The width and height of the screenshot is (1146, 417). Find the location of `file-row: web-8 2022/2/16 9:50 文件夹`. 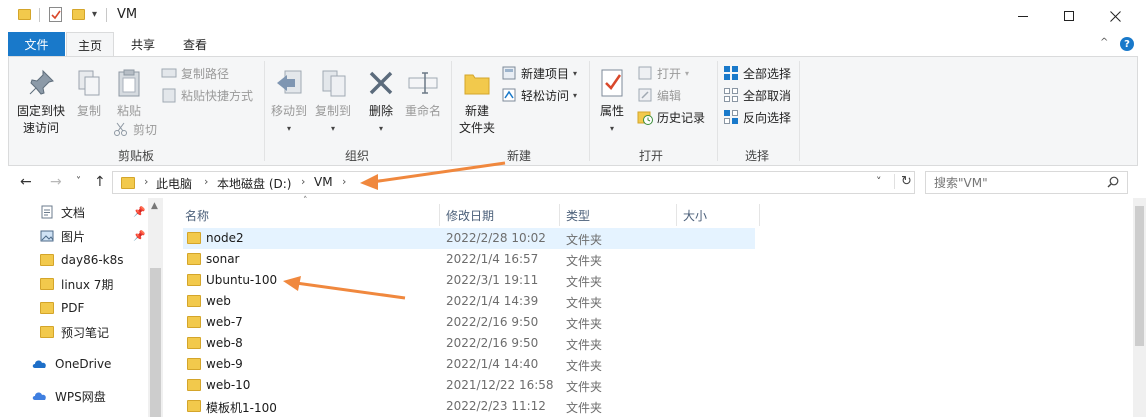

file-row: web-8 2022/2/16 9:50 文件夹 is located at coordinates (469, 343).